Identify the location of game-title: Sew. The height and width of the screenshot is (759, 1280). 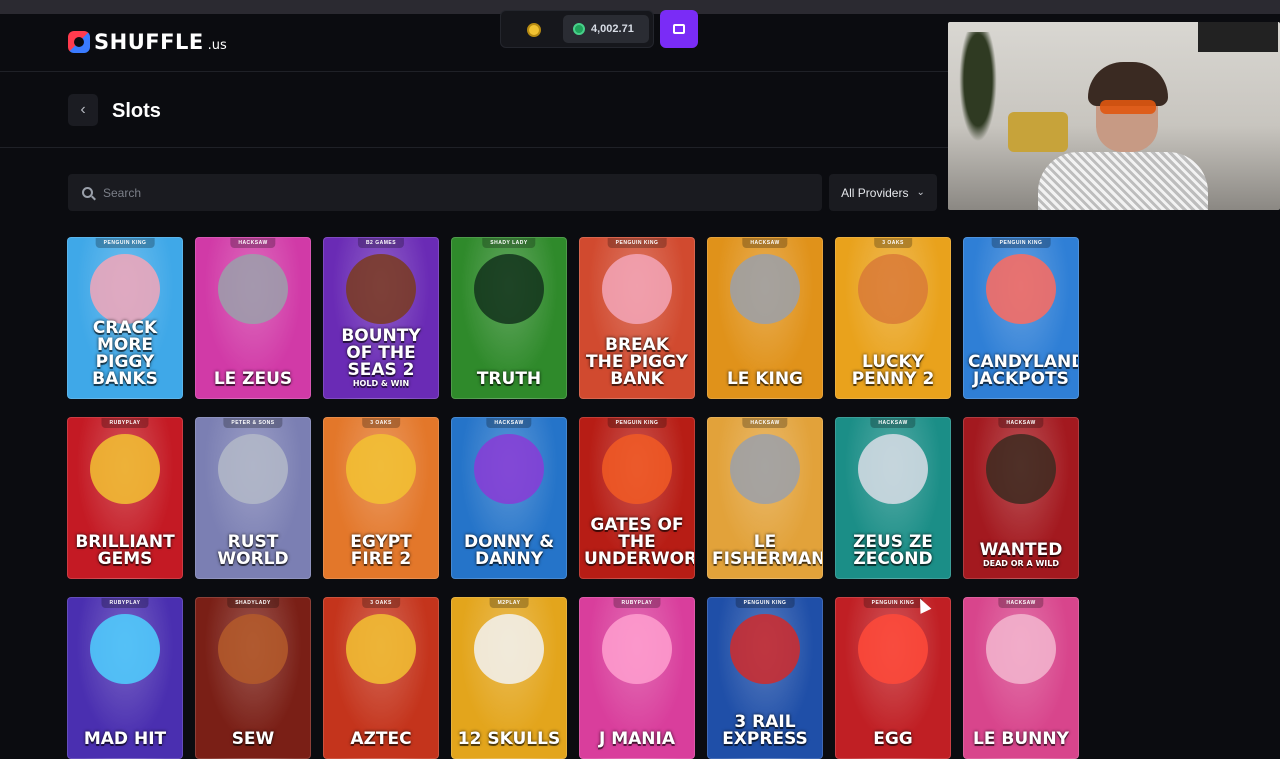
(253, 739).